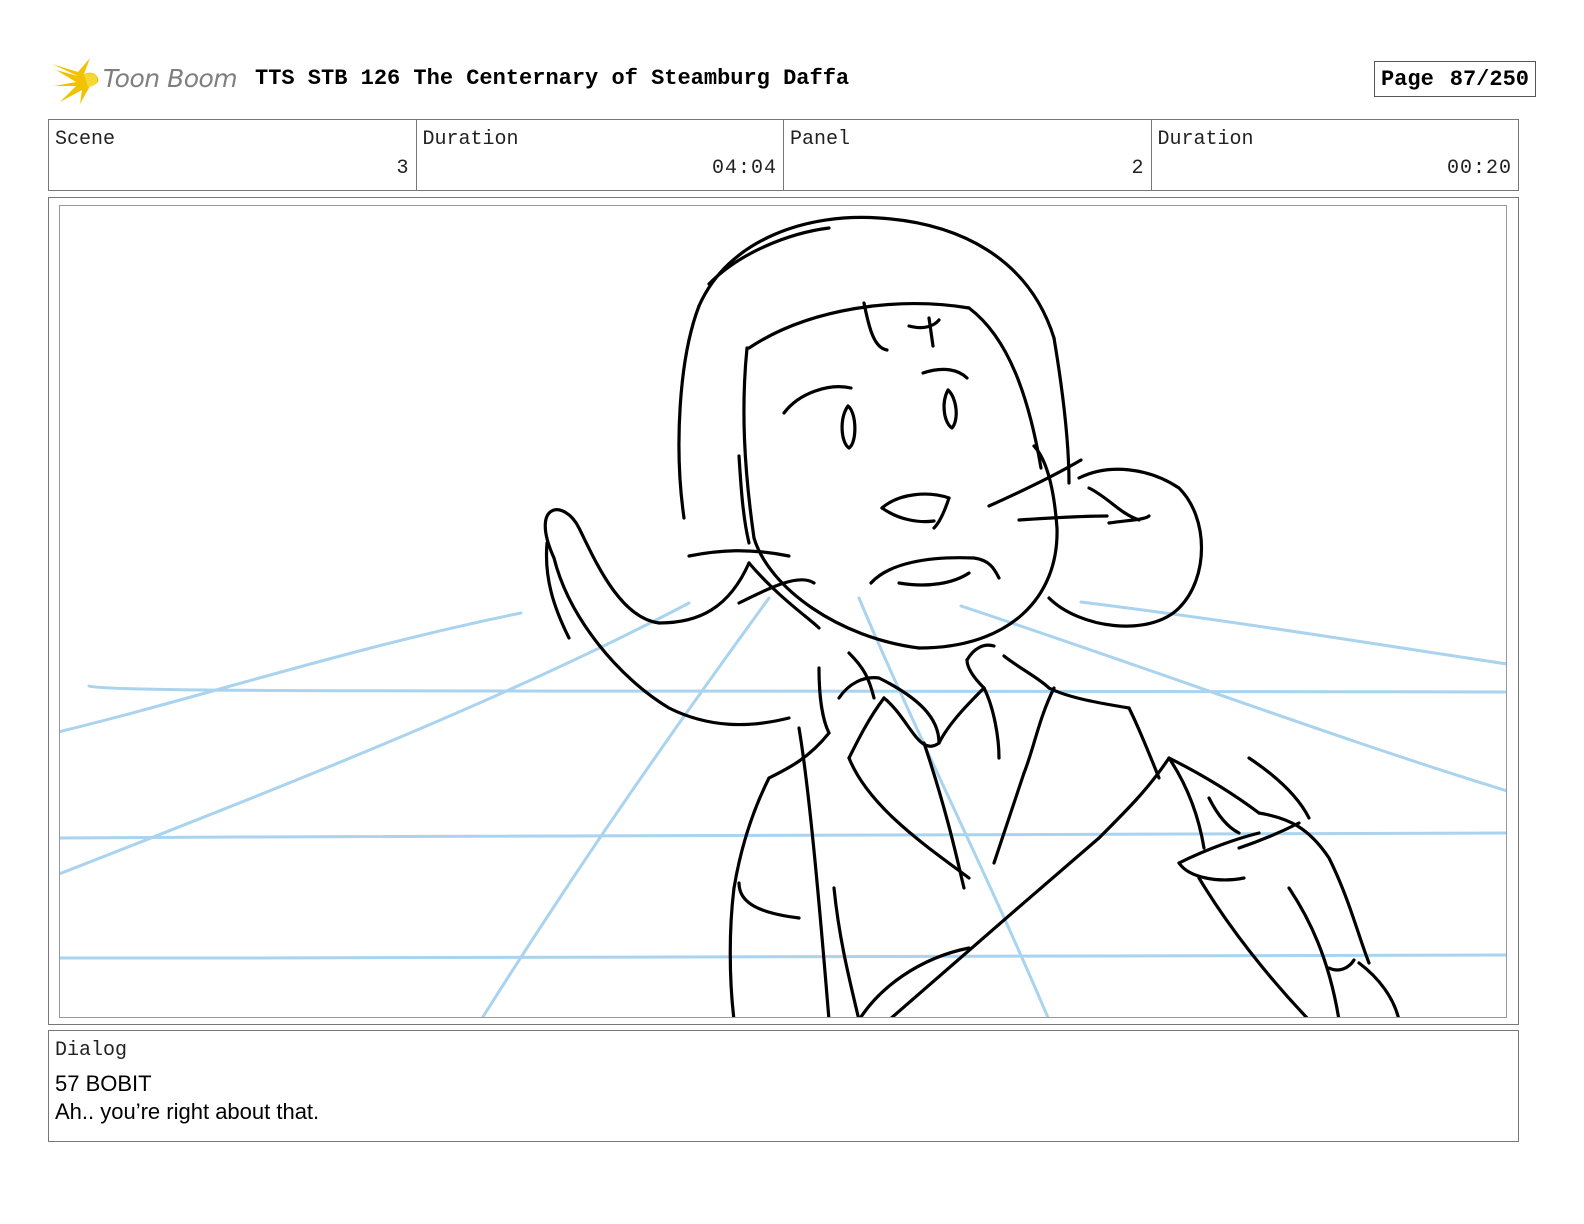 This screenshot has width=1584, height=1224. What do you see at coordinates (403, 168) in the screenshot?
I see `scene-value: 3` at bounding box center [403, 168].